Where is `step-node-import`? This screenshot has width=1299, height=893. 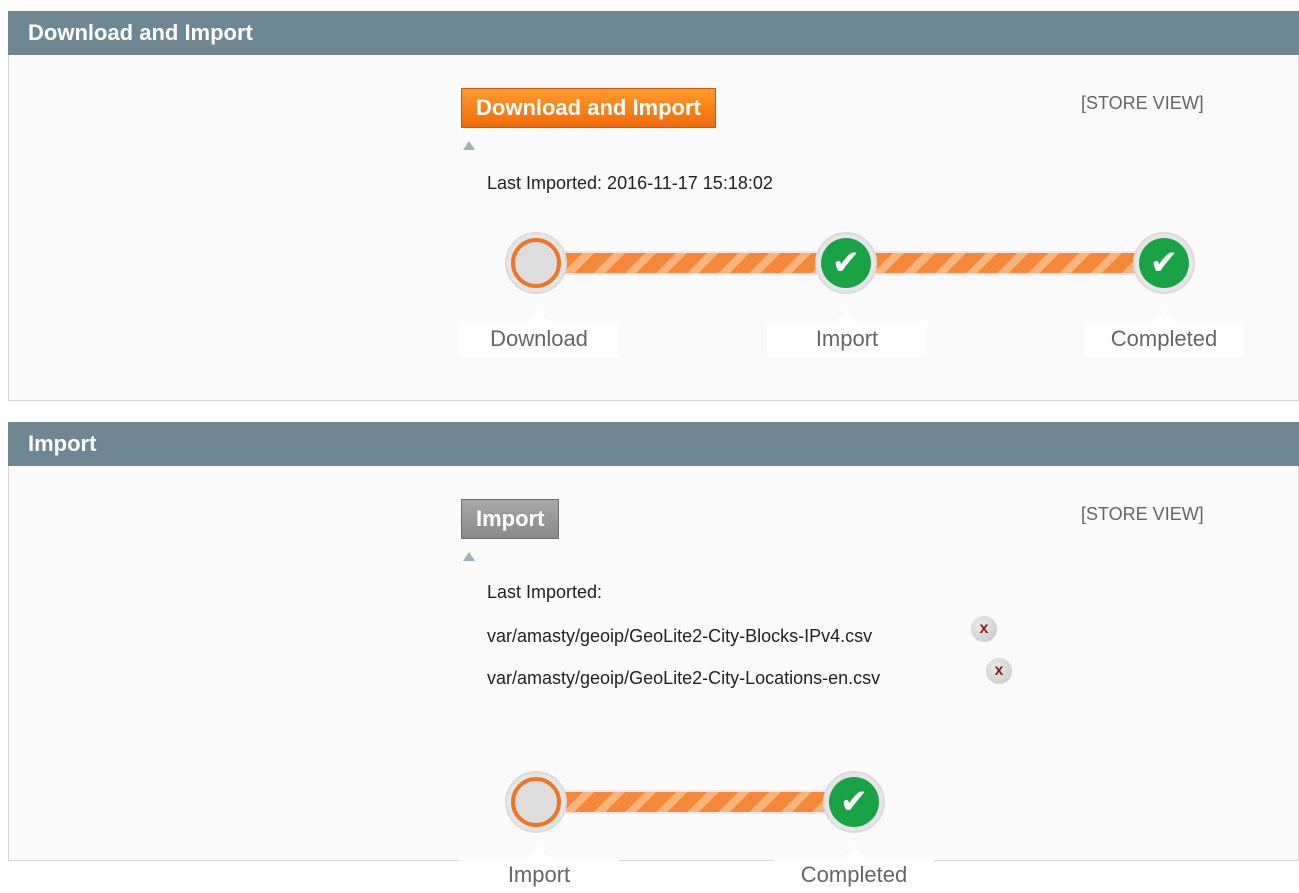
step-node-import is located at coordinates (536, 802).